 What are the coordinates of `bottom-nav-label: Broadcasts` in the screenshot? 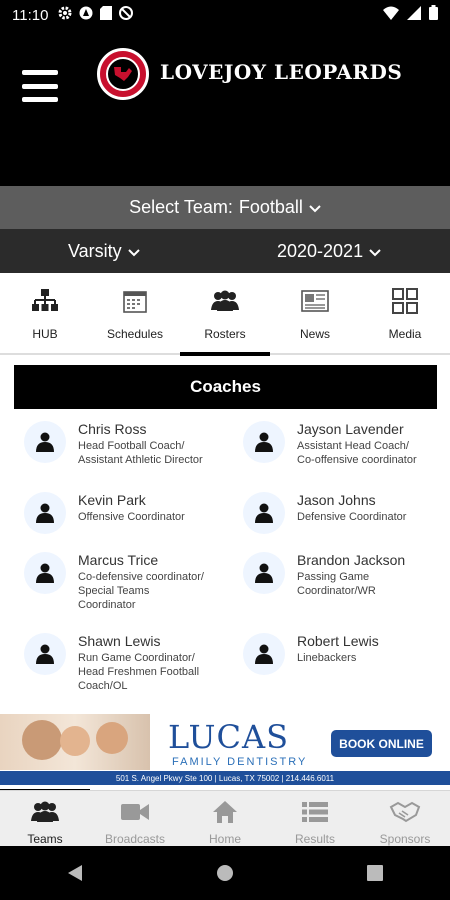 It's located at (135, 839).